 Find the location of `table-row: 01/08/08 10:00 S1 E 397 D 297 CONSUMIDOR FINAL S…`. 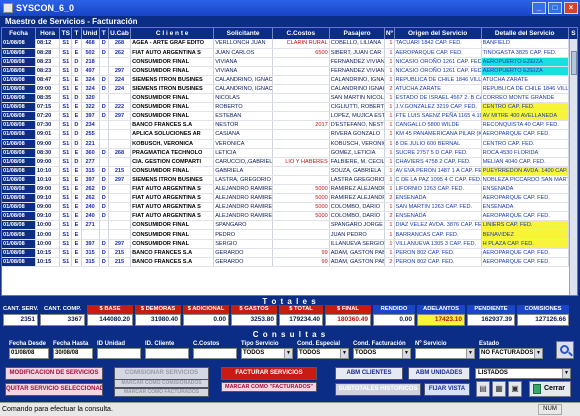

table-row: 01/08/08 10:00 S1 E 397 D 297 CONSUMIDOR FINAL S… is located at coordinates (289, 244).